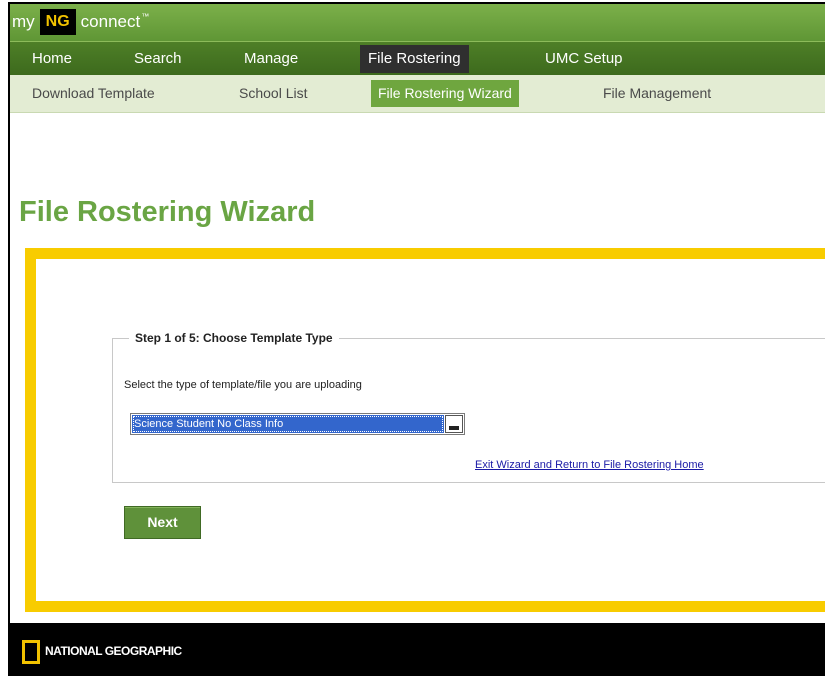 Image resolution: width=825 pixels, height=678 pixels. Describe the element at coordinates (454, 424) in the screenshot. I see `dropdown-arrow-icon` at that location.